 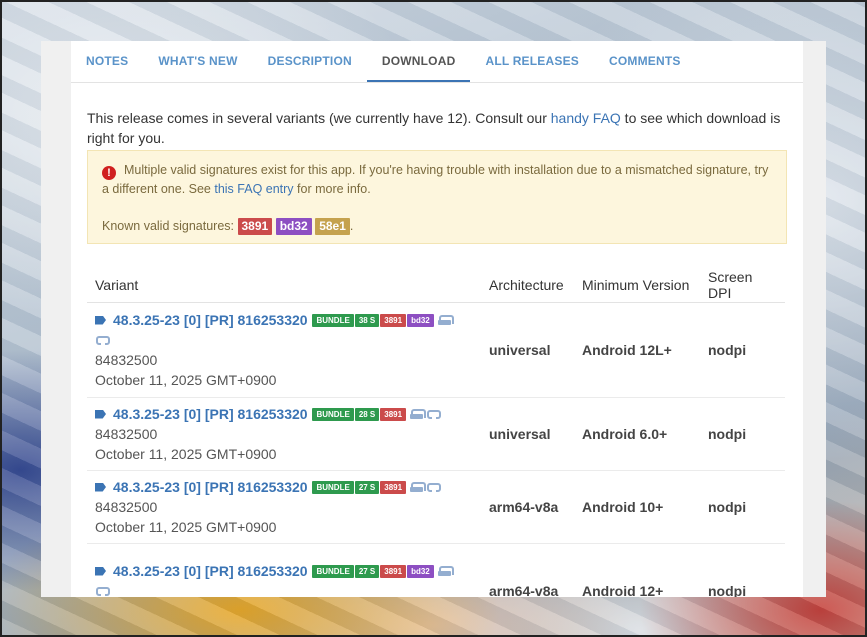 What do you see at coordinates (645, 61) in the screenshot?
I see `tab-comments: COMMENTS` at bounding box center [645, 61].